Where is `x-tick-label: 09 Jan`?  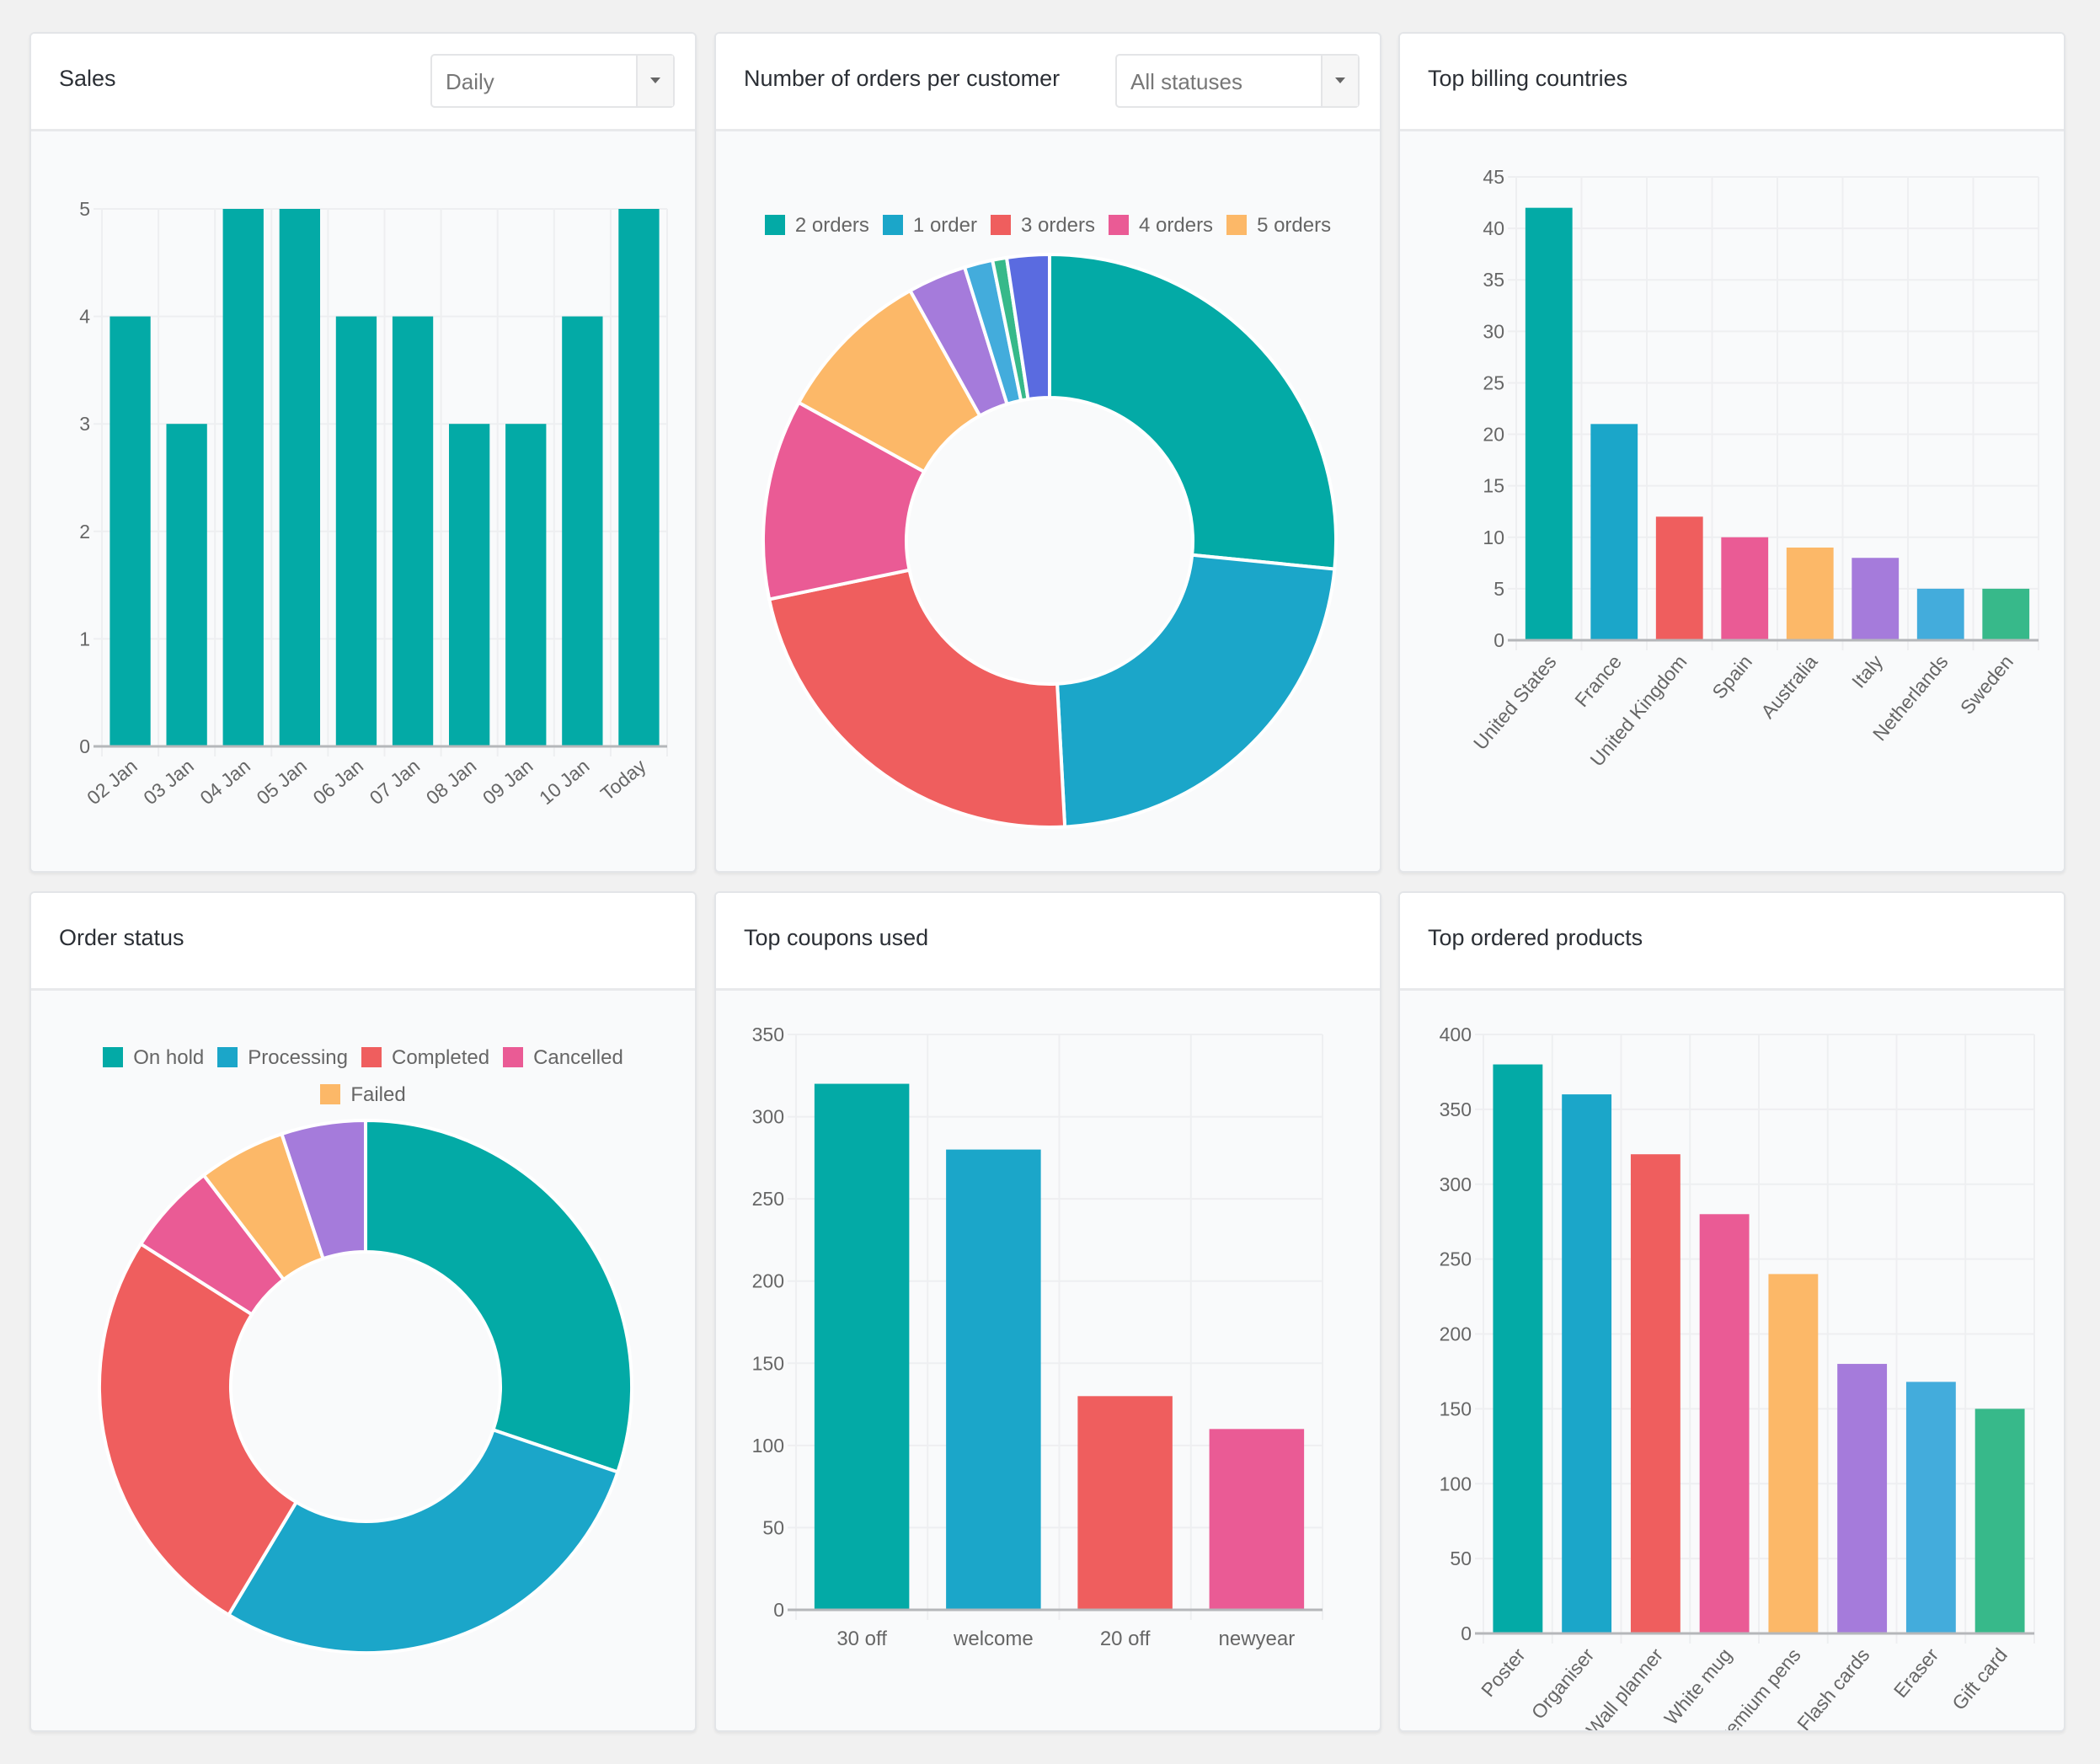 x-tick-label: 09 Jan is located at coordinates (507, 782).